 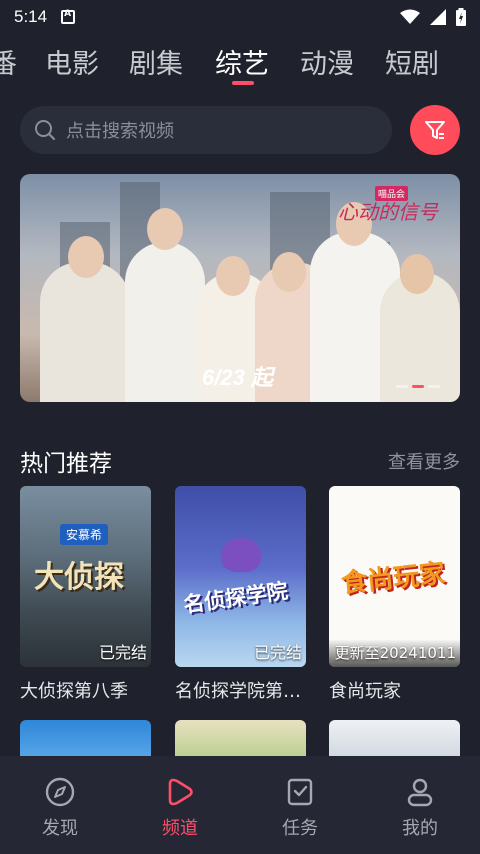 I want to click on bottom-navigation: 发现 频道 任务 我的, so click(x=240, y=805).